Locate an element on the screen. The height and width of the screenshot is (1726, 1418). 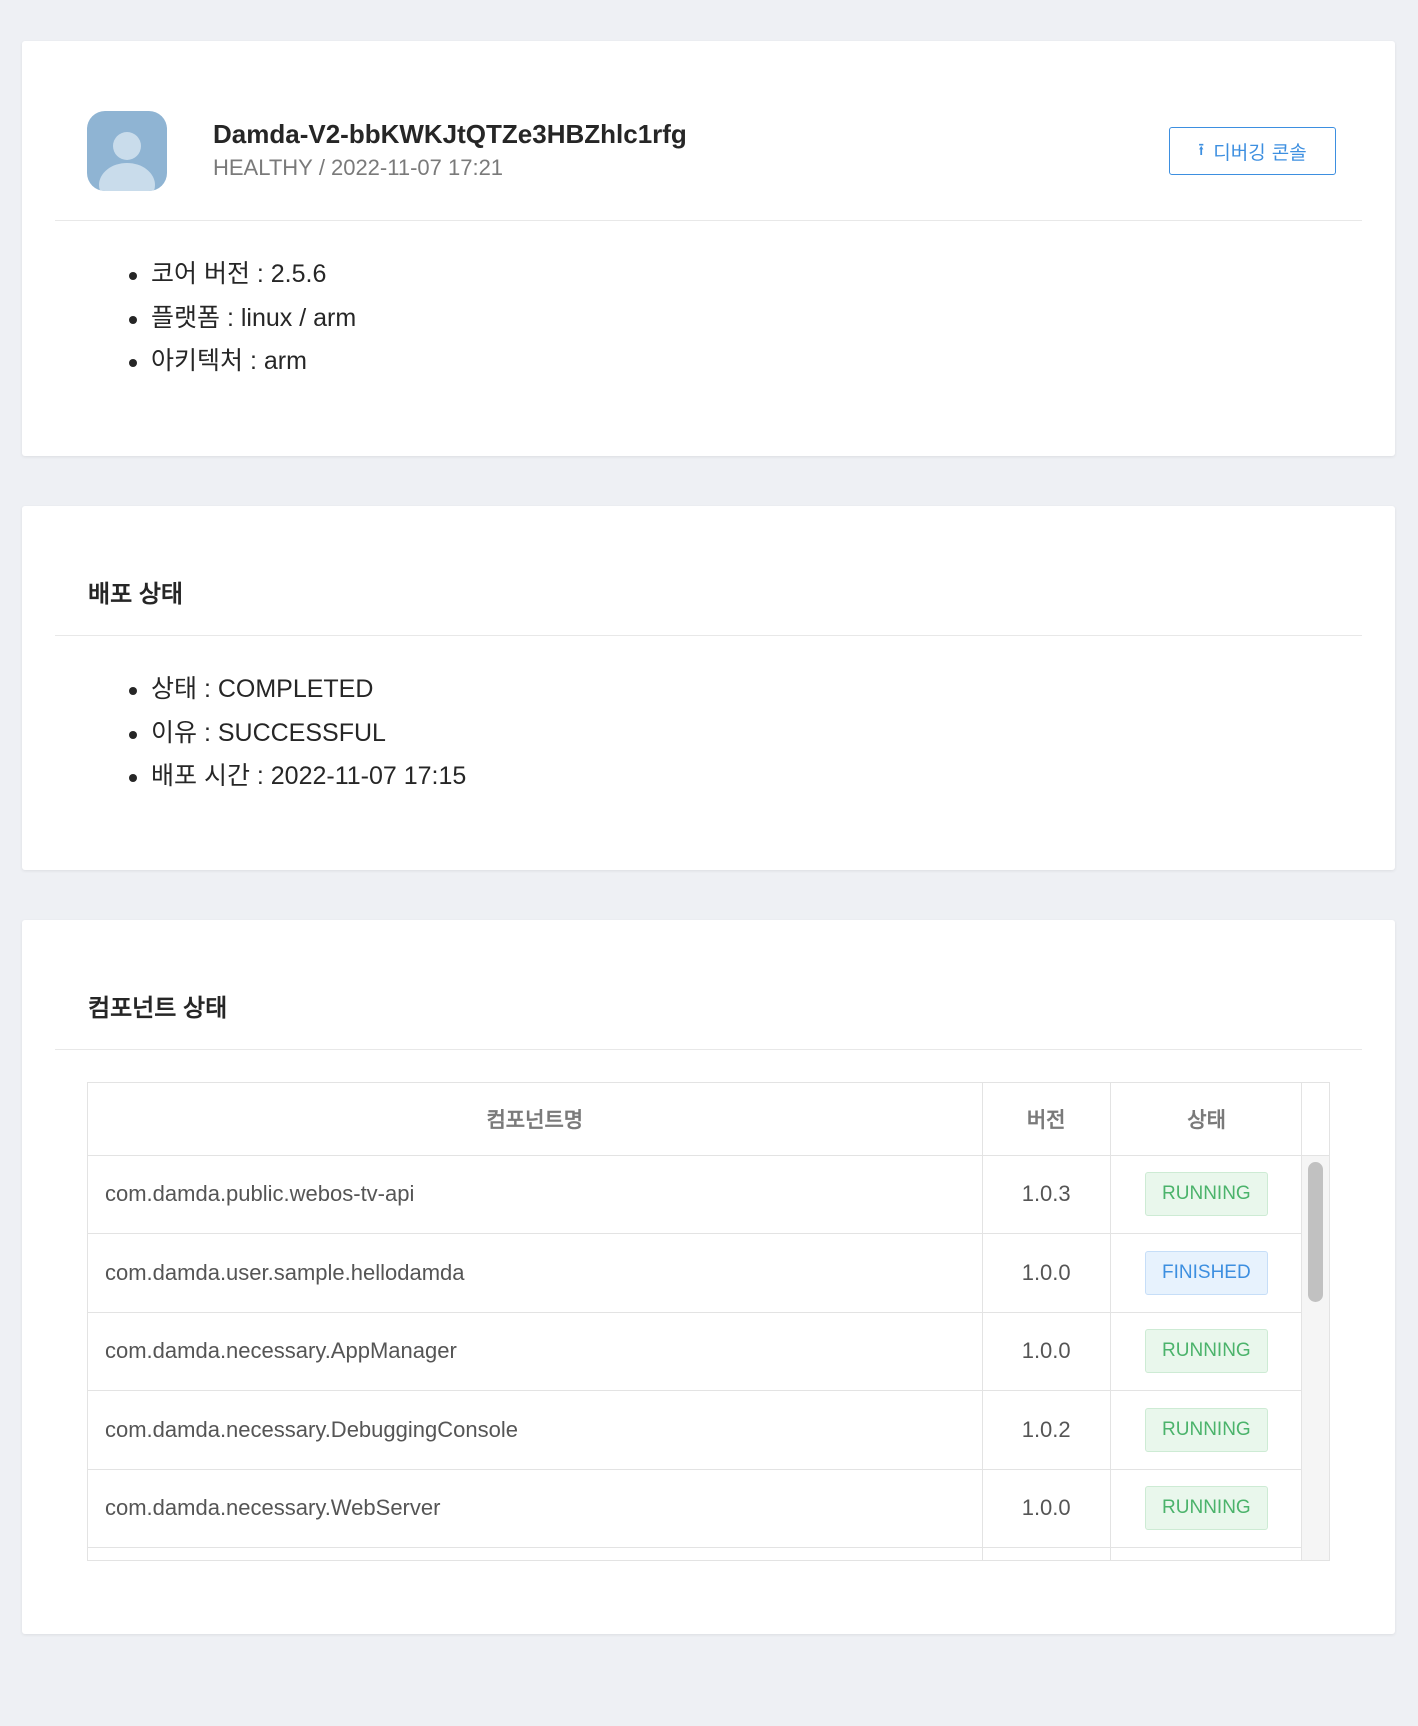
deploy-reason: 이유 : SUCCESSFUL is located at coordinates (297, 734).